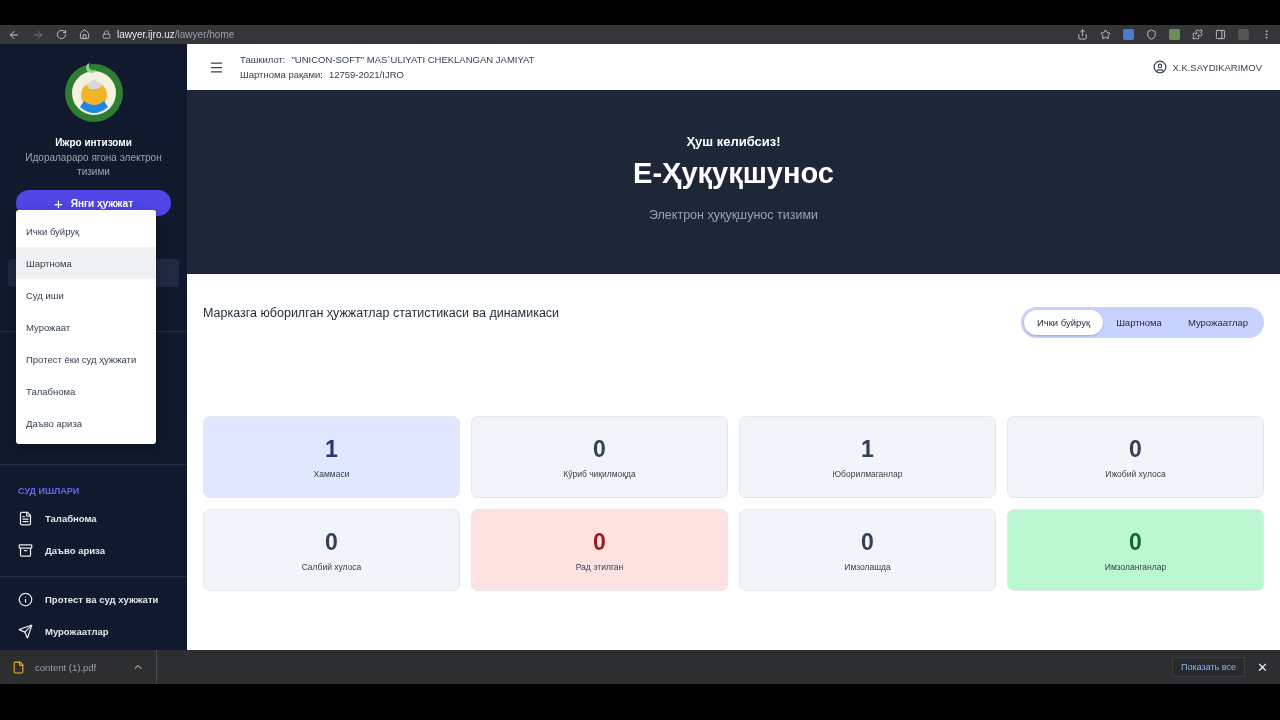 This screenshot has width=1280, height=720. I want to click on menu-item: Суд иши, so click(86, 295).